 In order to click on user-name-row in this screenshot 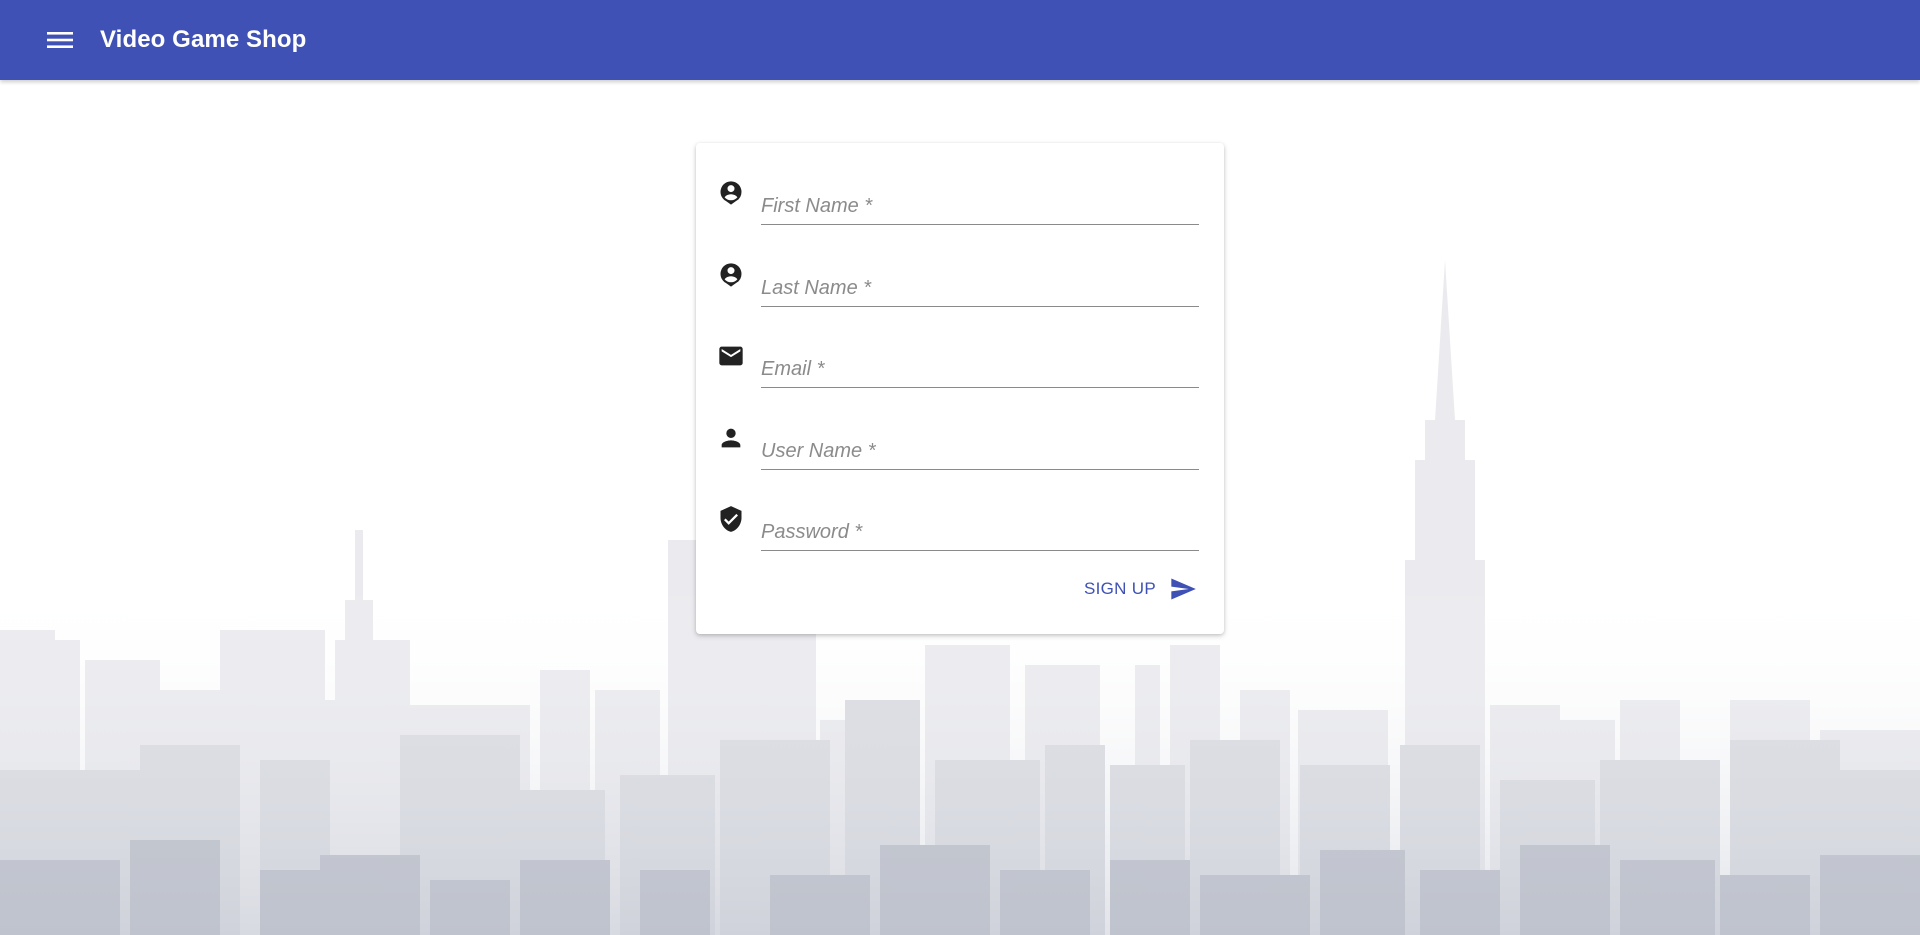, I will do `click(960, 449)`.